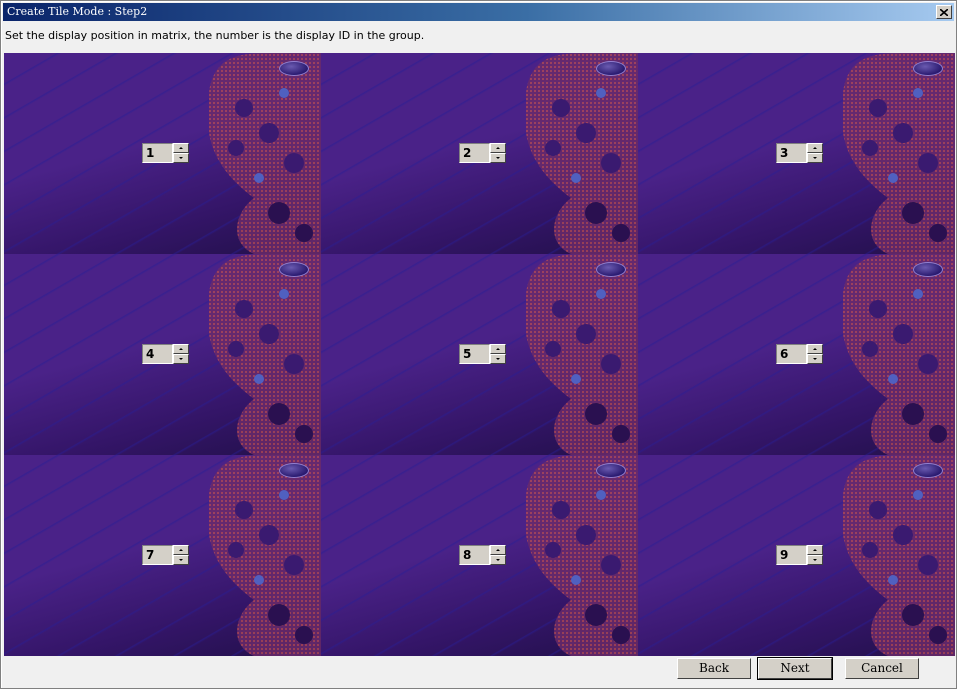  I want to click on display-id-spinner: 7, so click(165, 555).